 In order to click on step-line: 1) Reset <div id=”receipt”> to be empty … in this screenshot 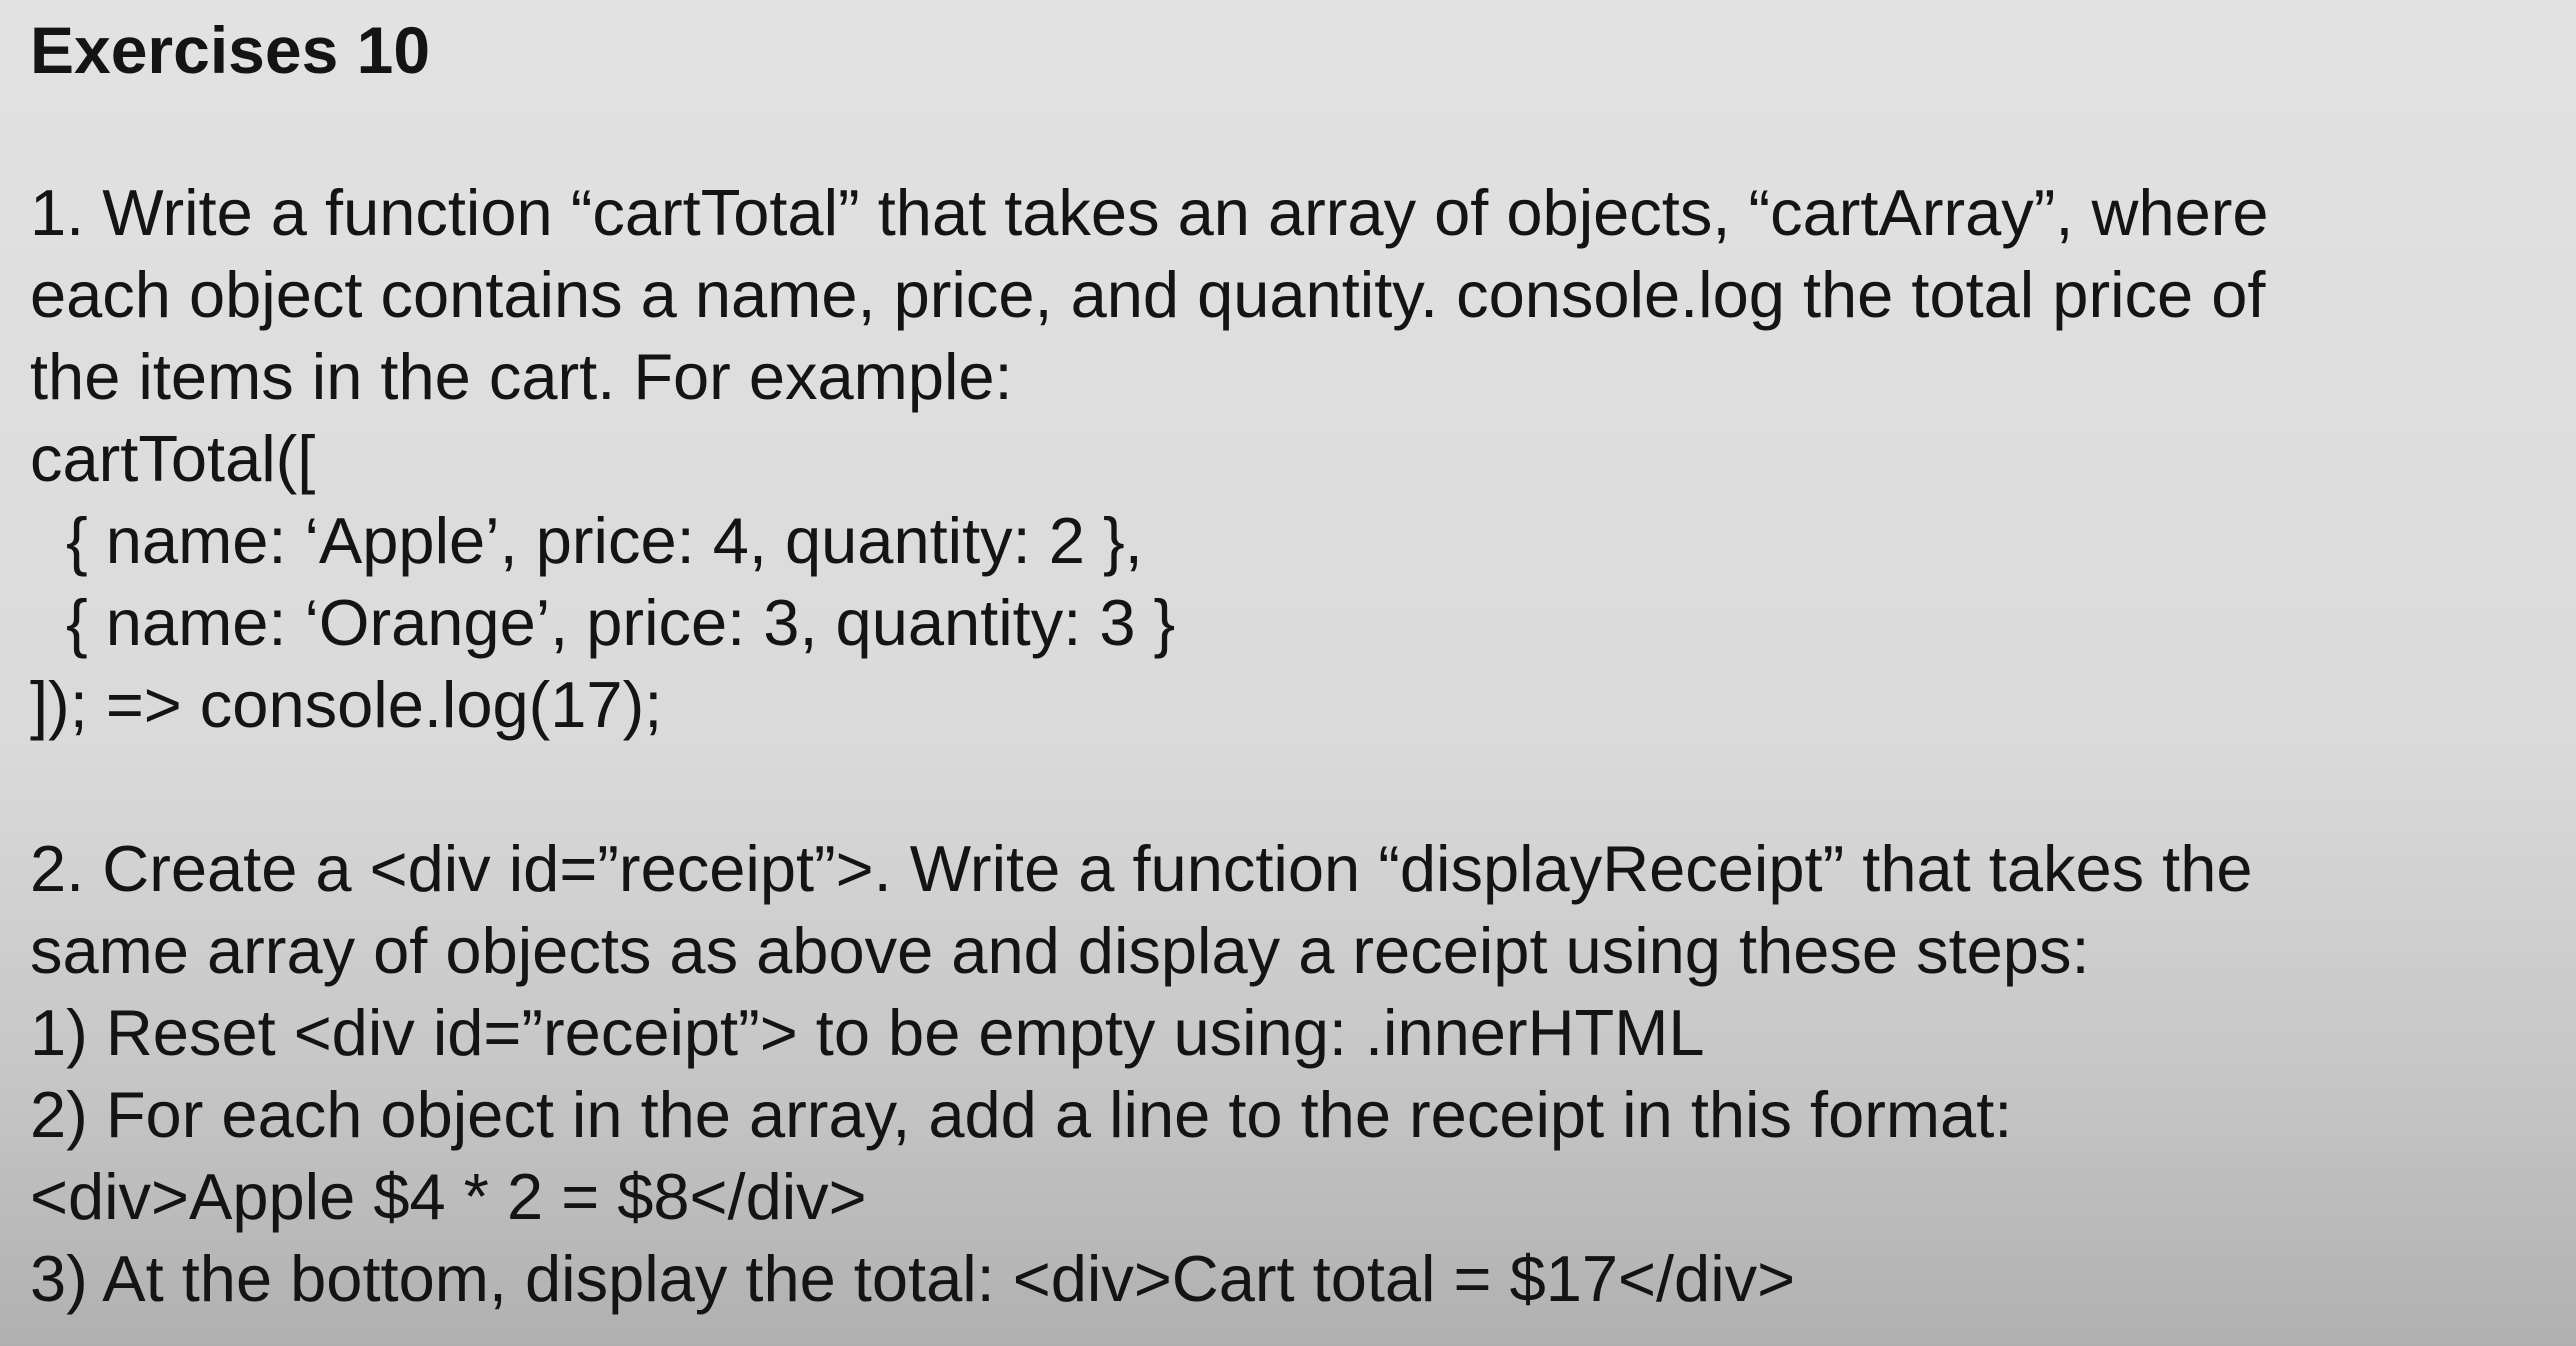, I will do `click(867, 1032)`.